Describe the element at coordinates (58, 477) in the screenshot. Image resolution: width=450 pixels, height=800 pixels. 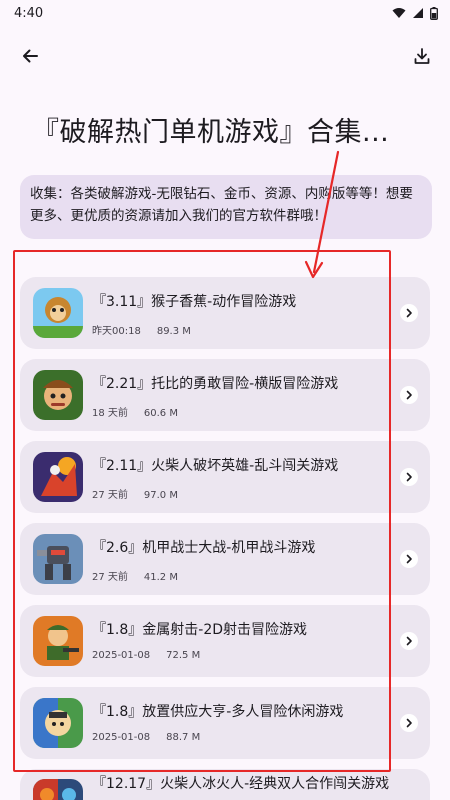
I see `game-icon-stickman-hero` at that location.